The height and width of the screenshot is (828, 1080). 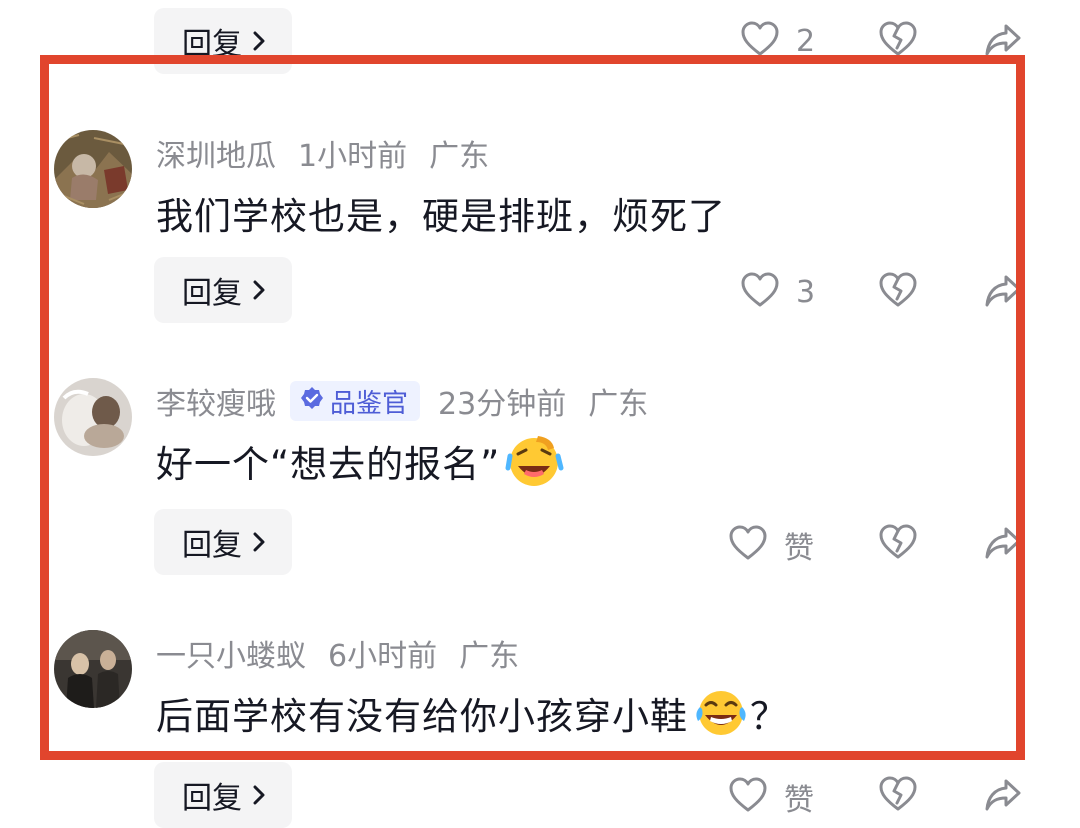 I want to click on like-button: 3, so click(x=777, y=292).